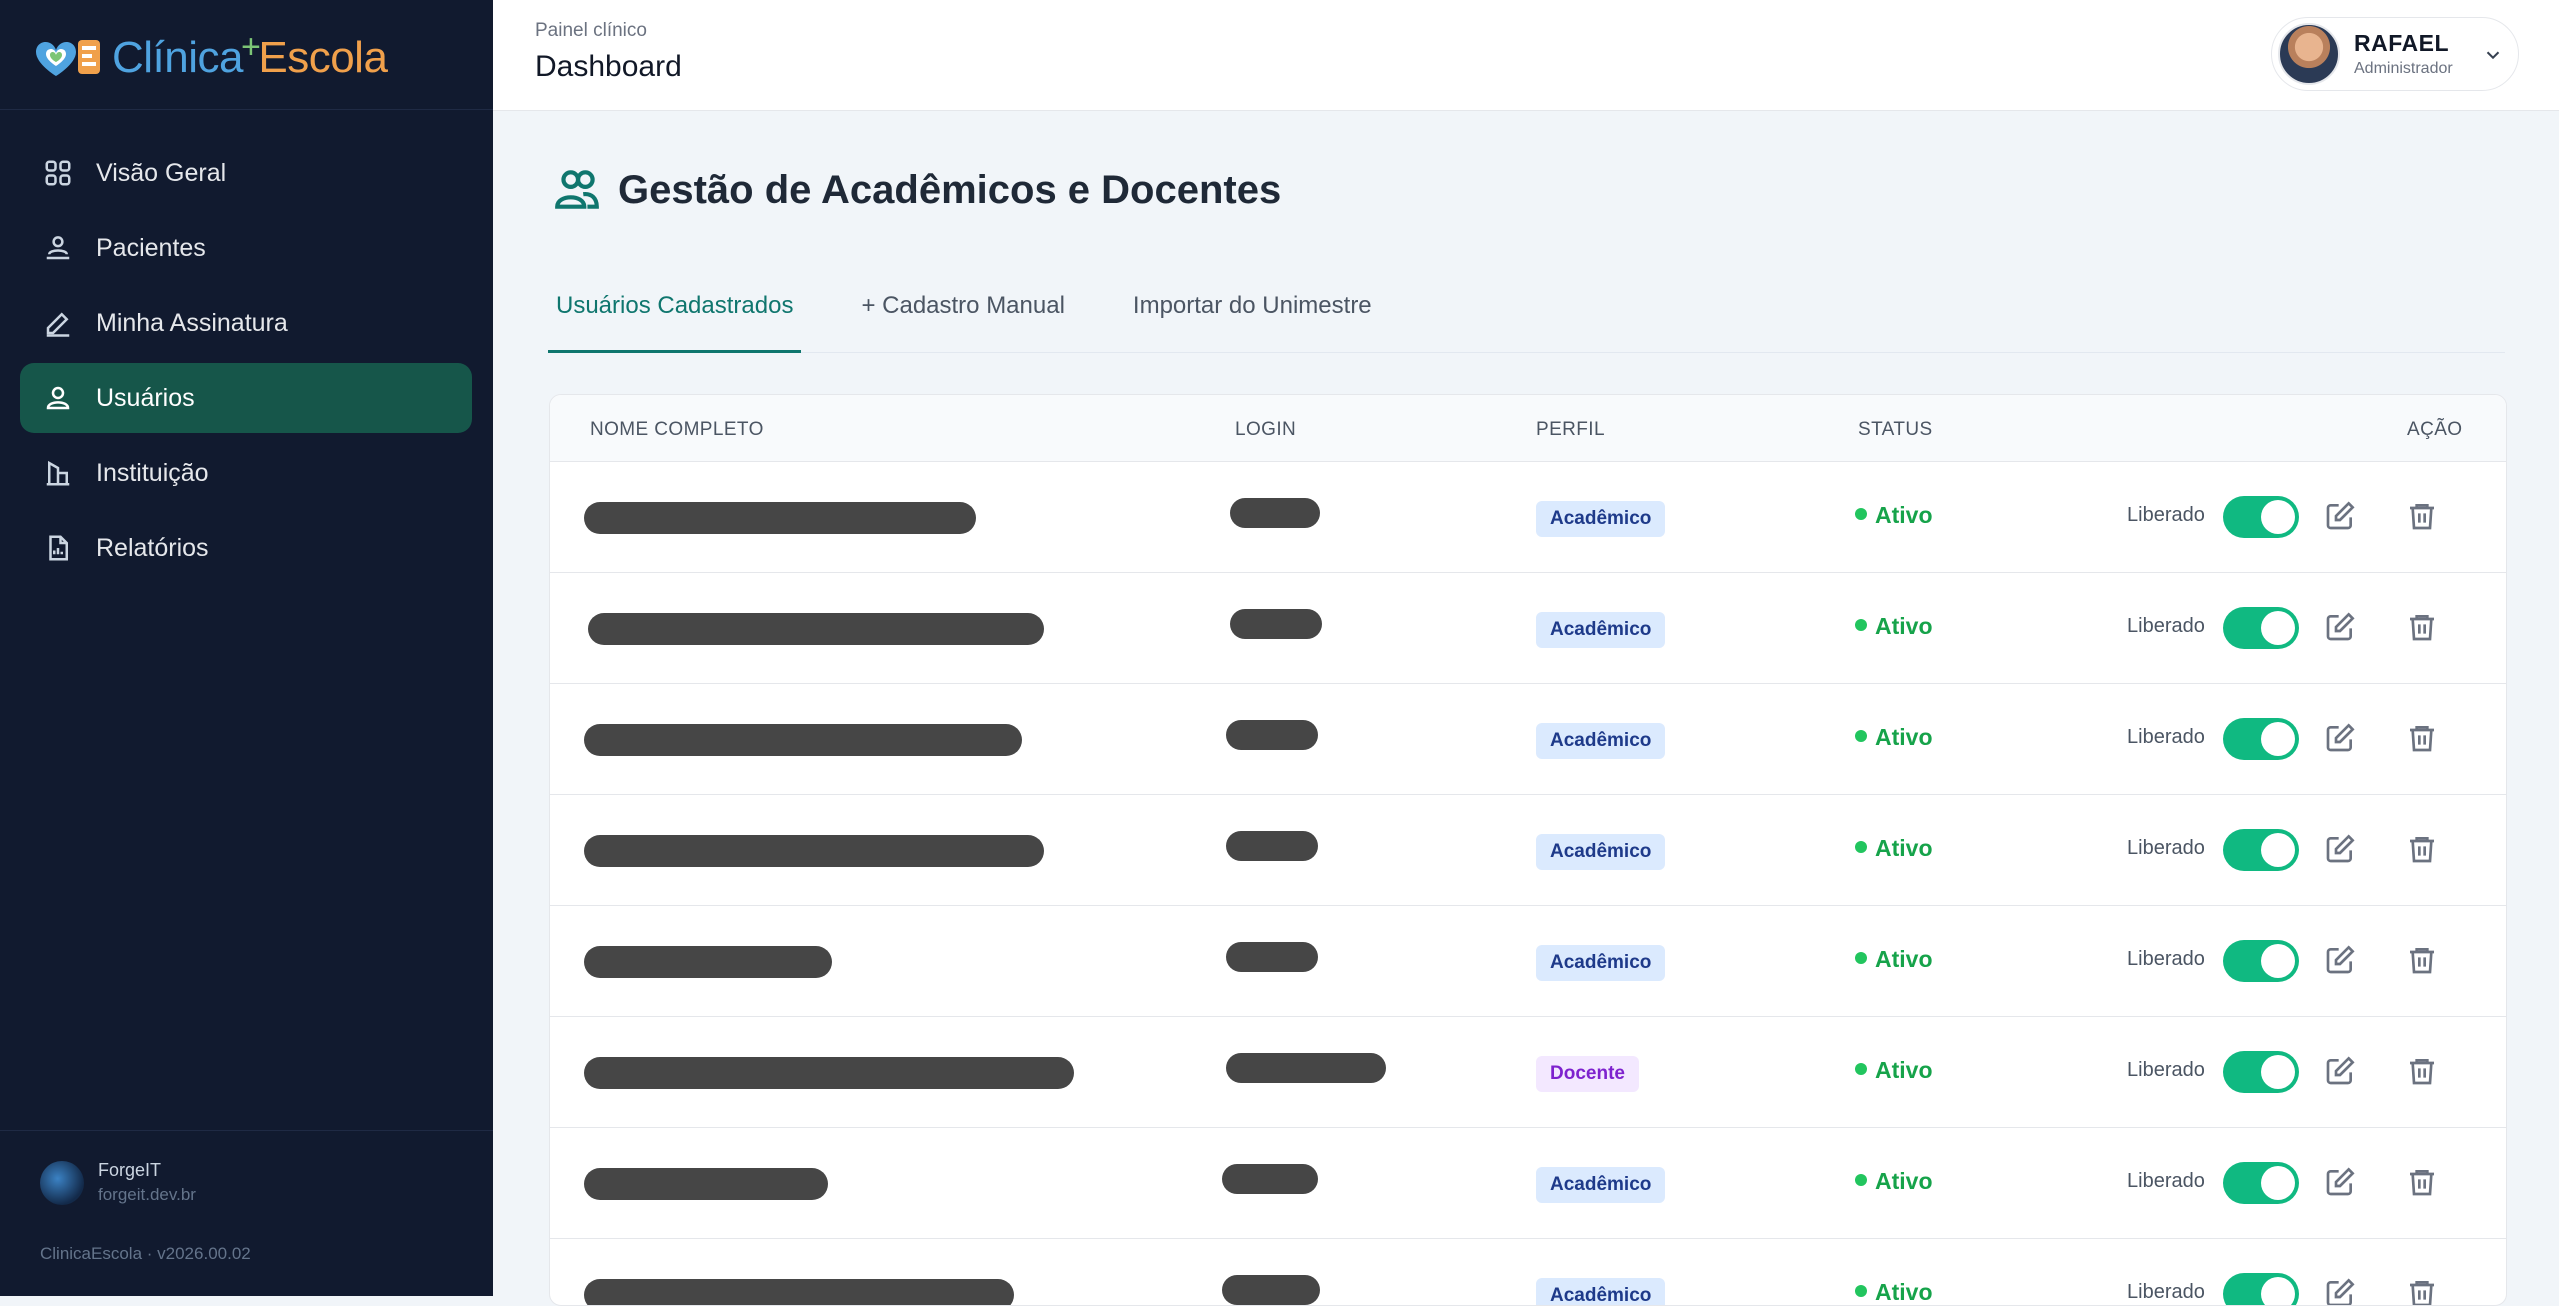  I want to click on user-menu-button: RAFAEL Administrador, so click(2395, 54).